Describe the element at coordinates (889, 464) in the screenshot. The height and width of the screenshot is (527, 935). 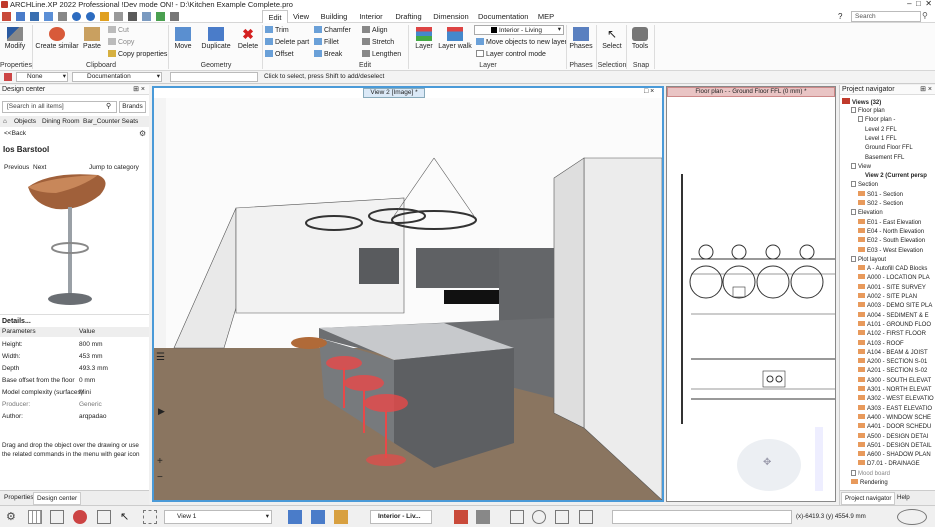
I see `tree-item: D7.01 - DRAINAGE` at that location.